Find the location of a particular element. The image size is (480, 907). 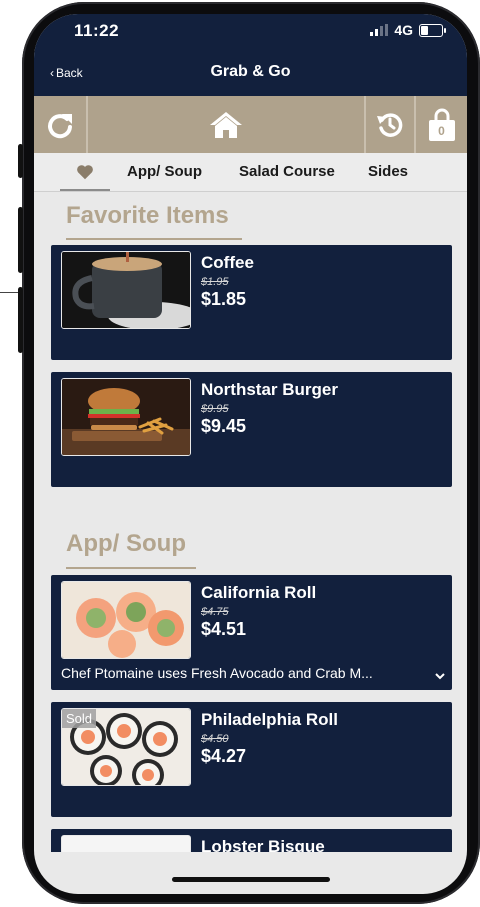

battery-icon is located at coordinates (432, 30).